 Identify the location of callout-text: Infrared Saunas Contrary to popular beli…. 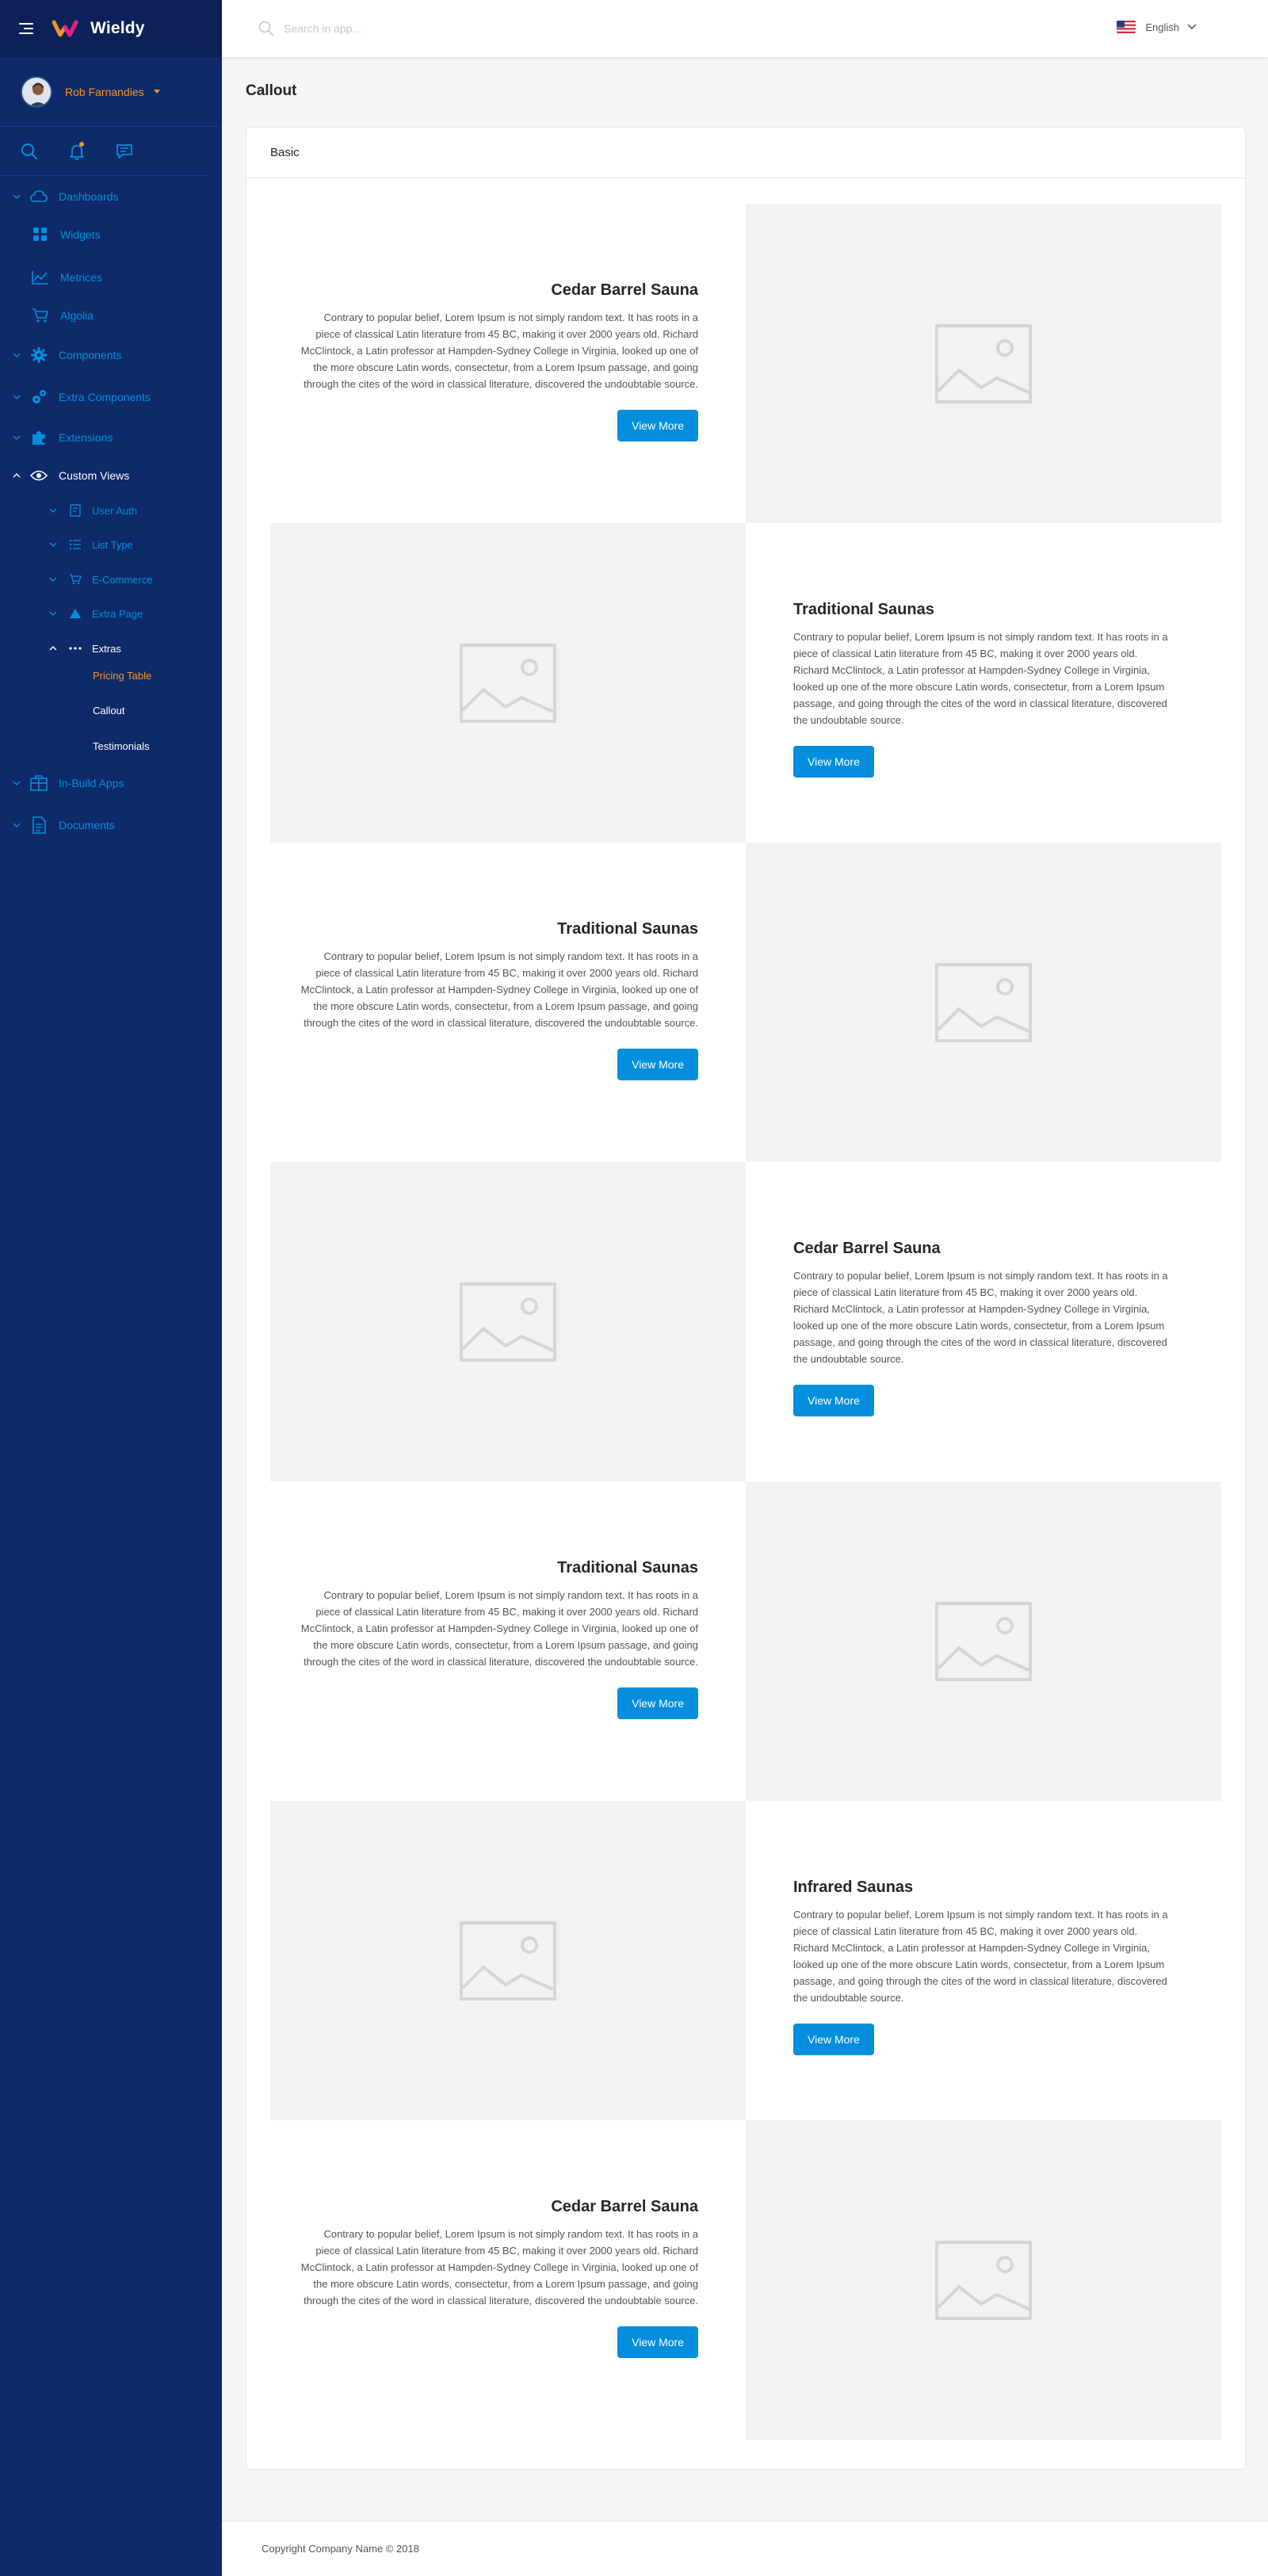
(983, 1960).